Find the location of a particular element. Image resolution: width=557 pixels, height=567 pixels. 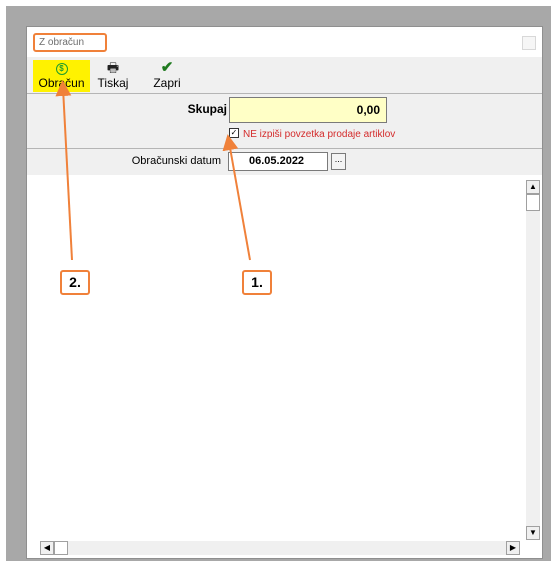

annotation-badge-1: 1. is located at coordinates (257, 282).